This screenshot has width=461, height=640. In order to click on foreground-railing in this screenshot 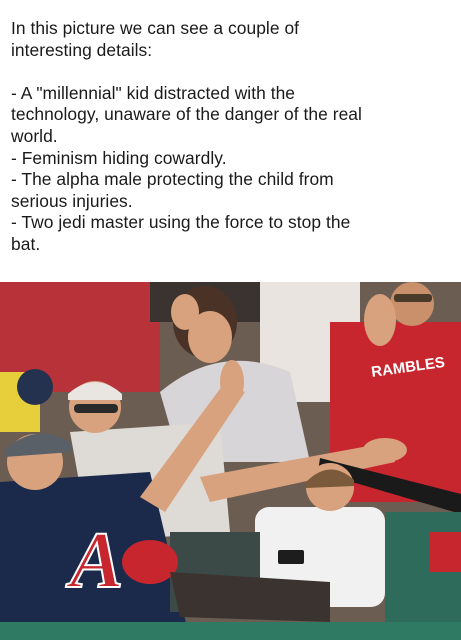, I will do `click(230, 631)`.